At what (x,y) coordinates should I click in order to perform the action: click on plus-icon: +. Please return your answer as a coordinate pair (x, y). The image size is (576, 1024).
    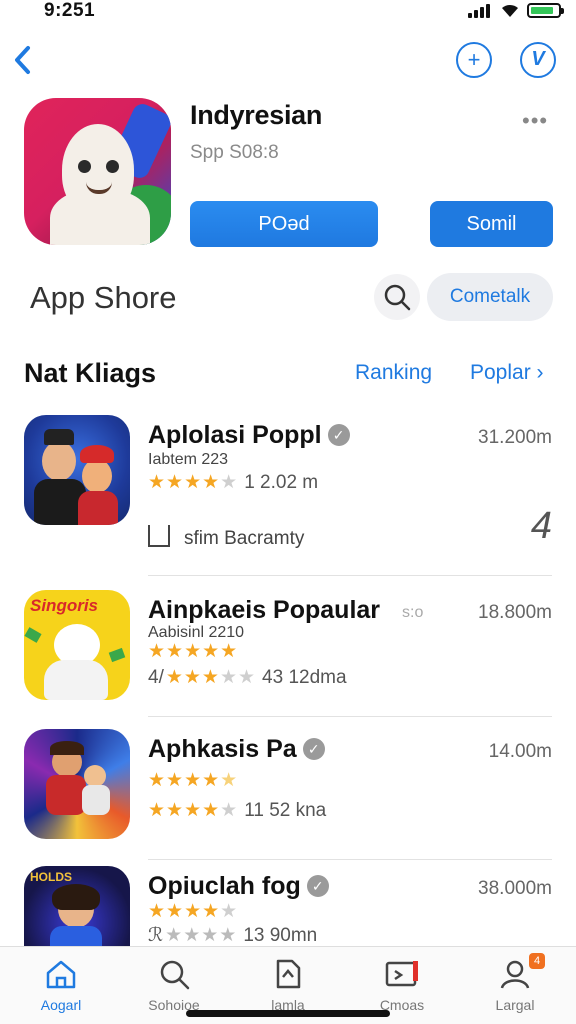
    Looking at the image, I should click on (474, 59).